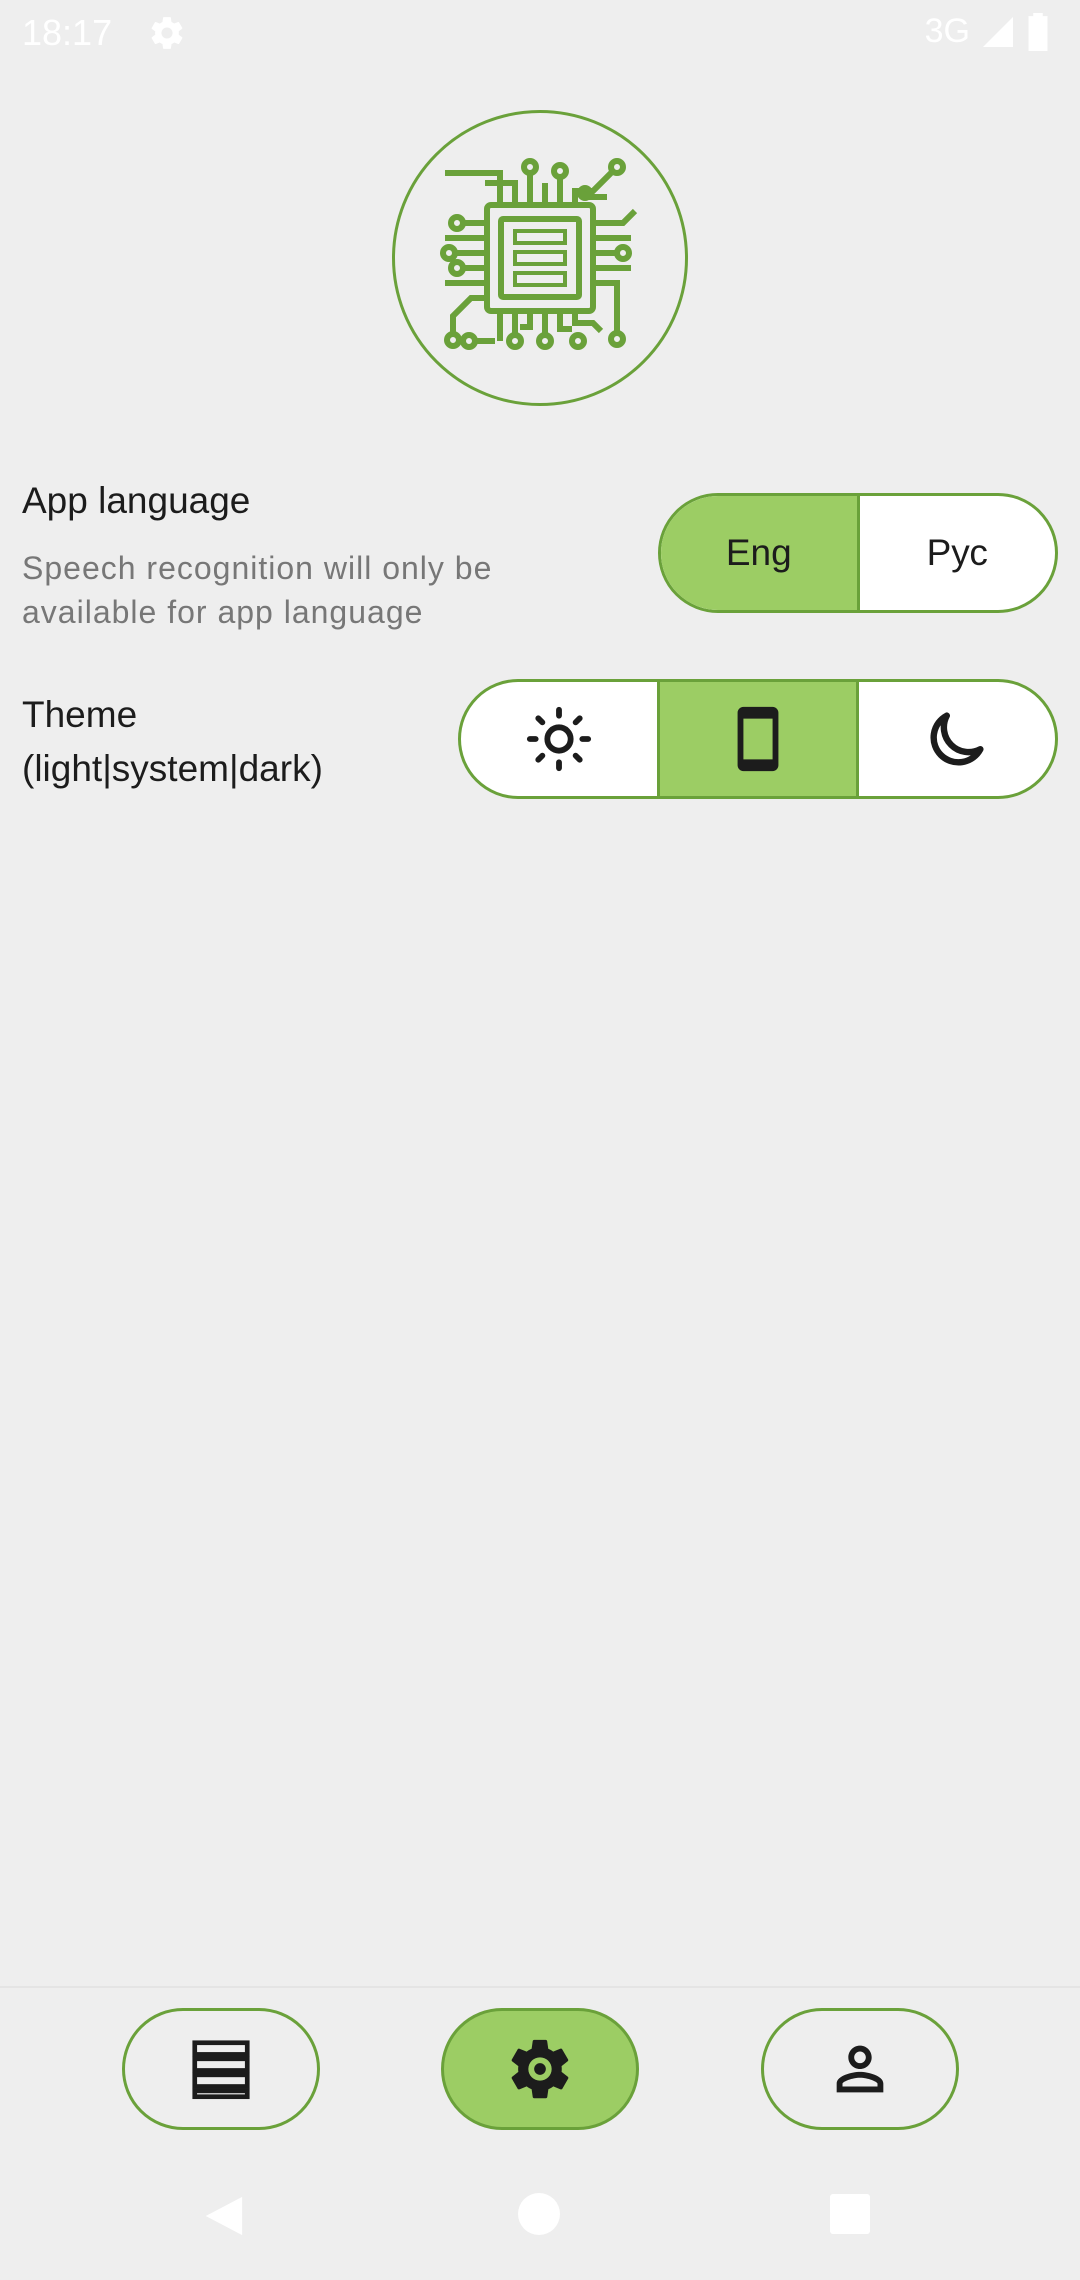 The height and width of the screenshot is (2280, 1080). I want to click on language-title: App language, so click(136, 500).